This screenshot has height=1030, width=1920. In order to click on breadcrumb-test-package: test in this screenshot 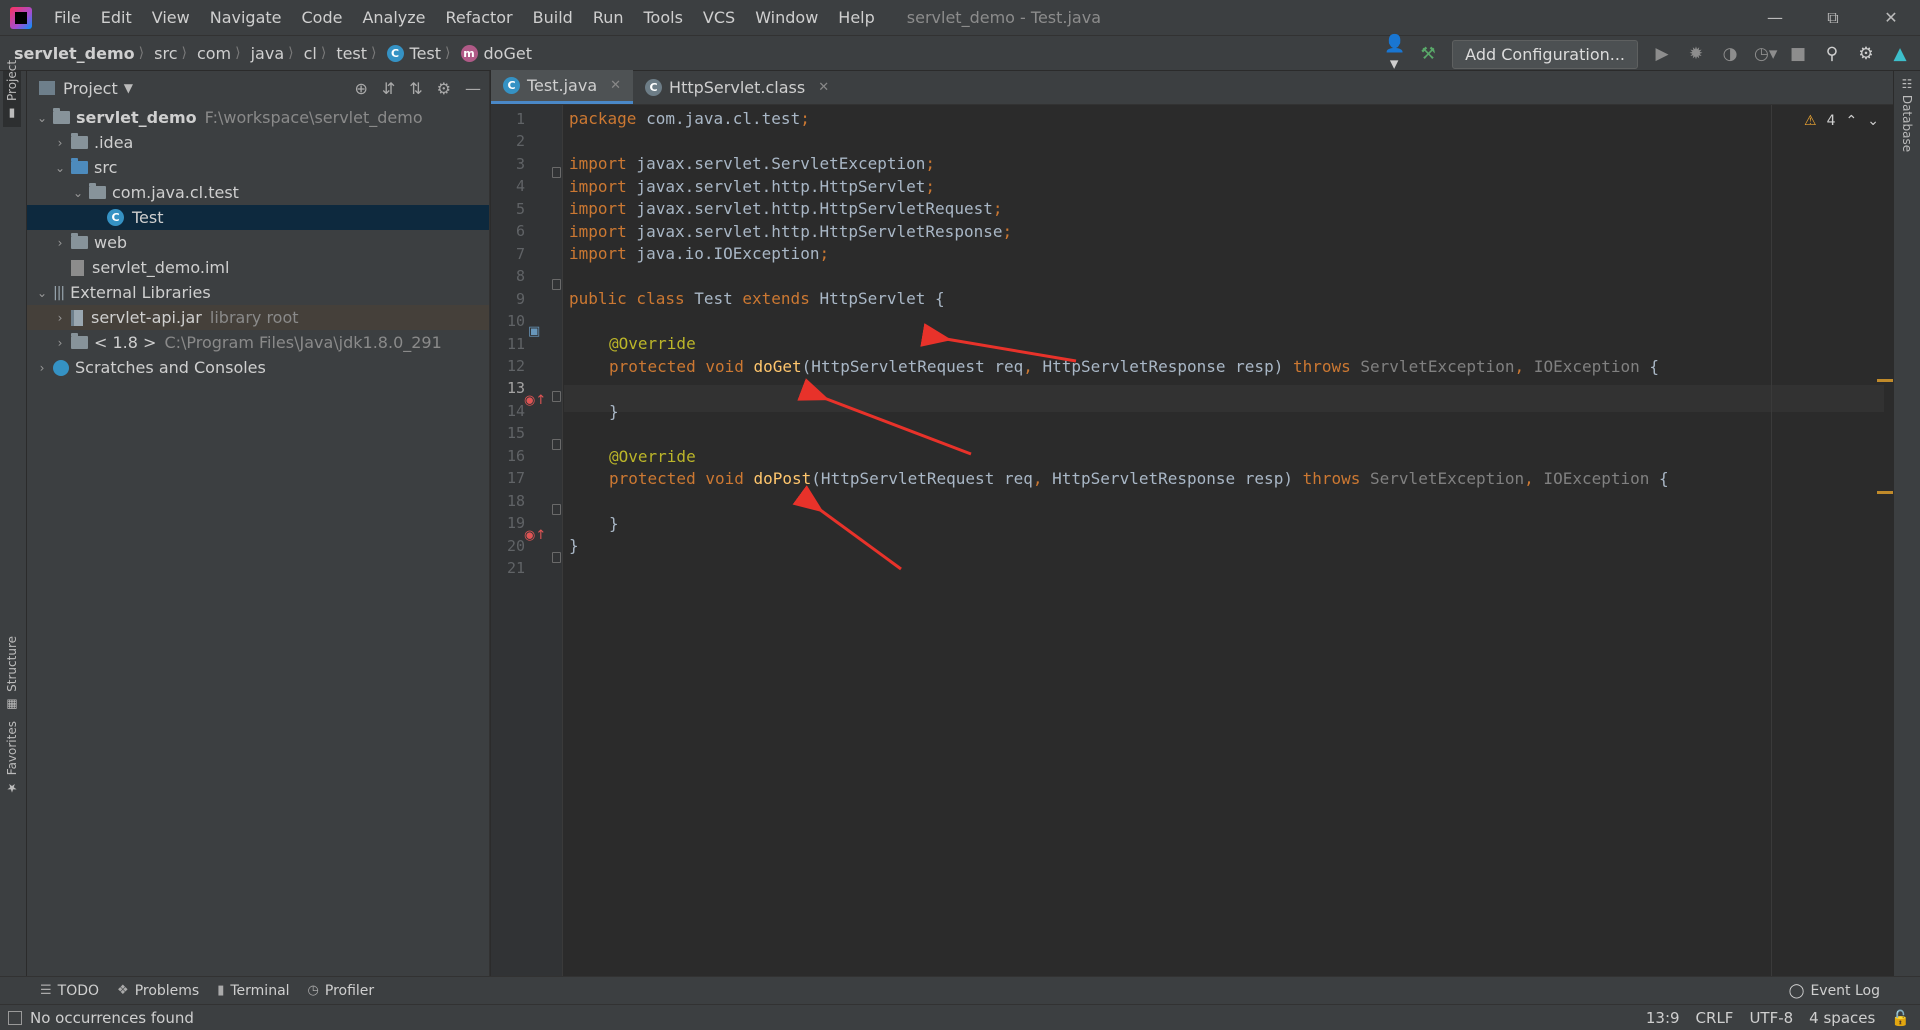, I will do `click(348, 53)`.